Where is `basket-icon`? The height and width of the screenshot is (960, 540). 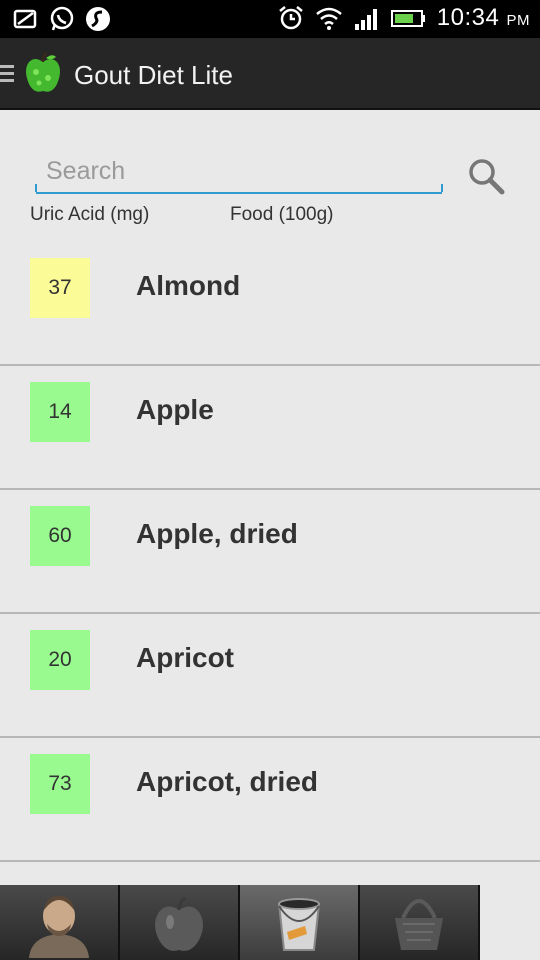 basket-icon is located at coordinates (419, 924).